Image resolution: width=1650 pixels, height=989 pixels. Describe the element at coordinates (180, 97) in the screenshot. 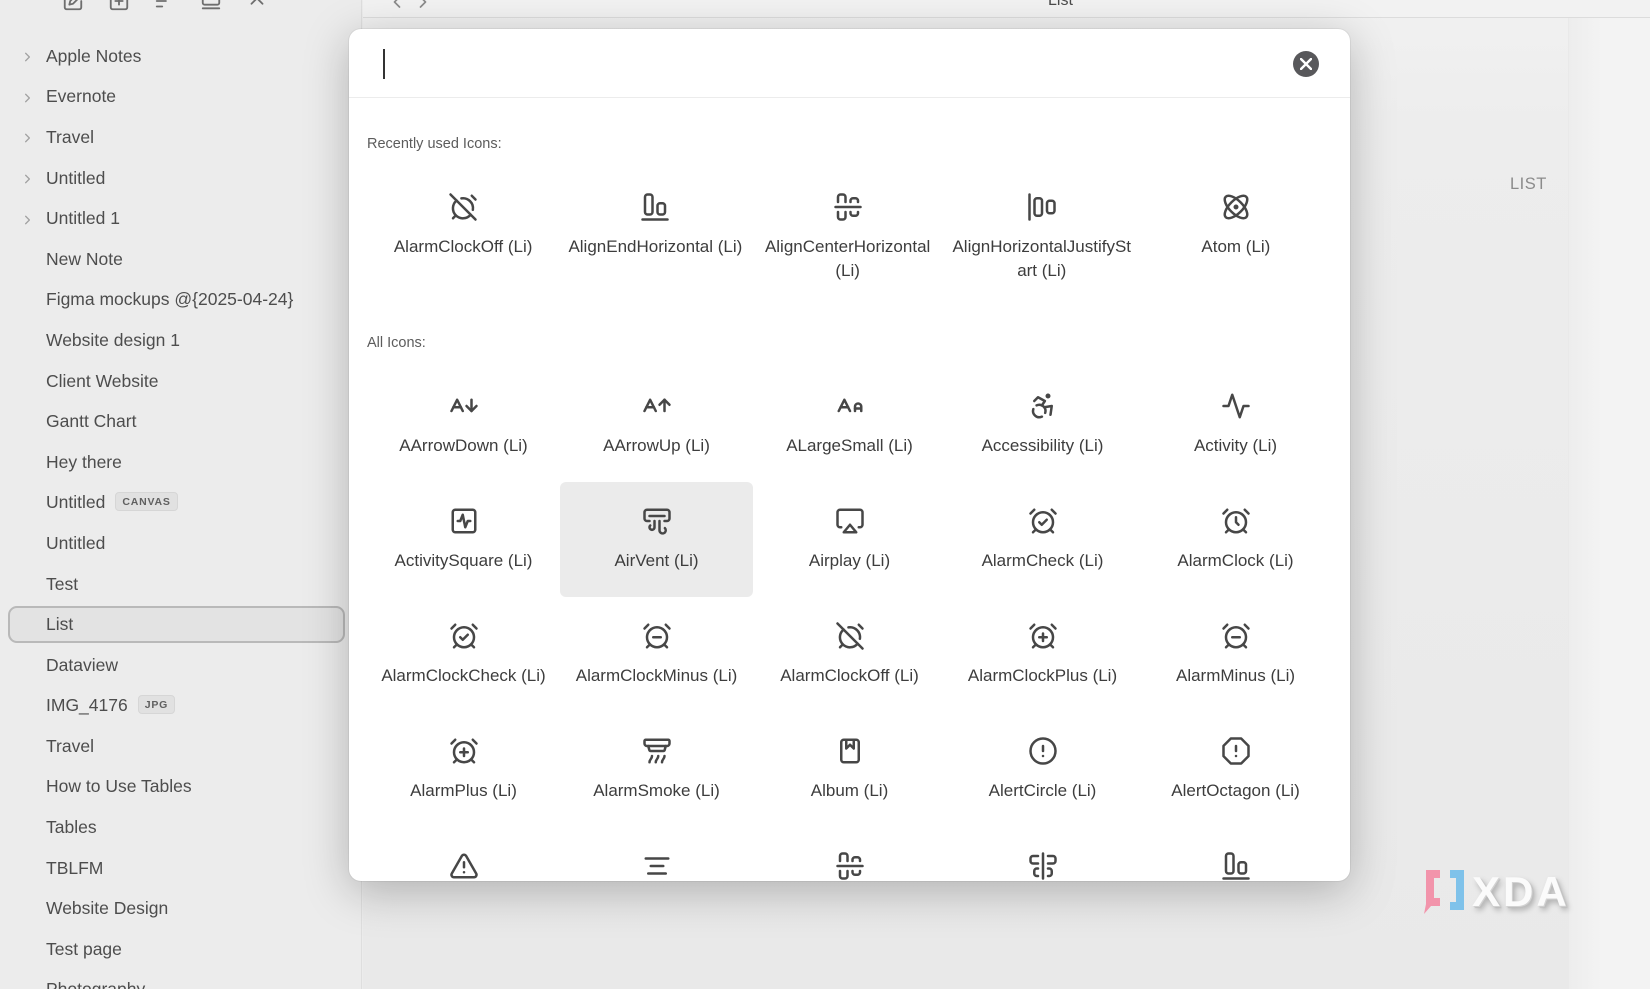

I see `sidebar-item-evernote: Evernote` at that location.